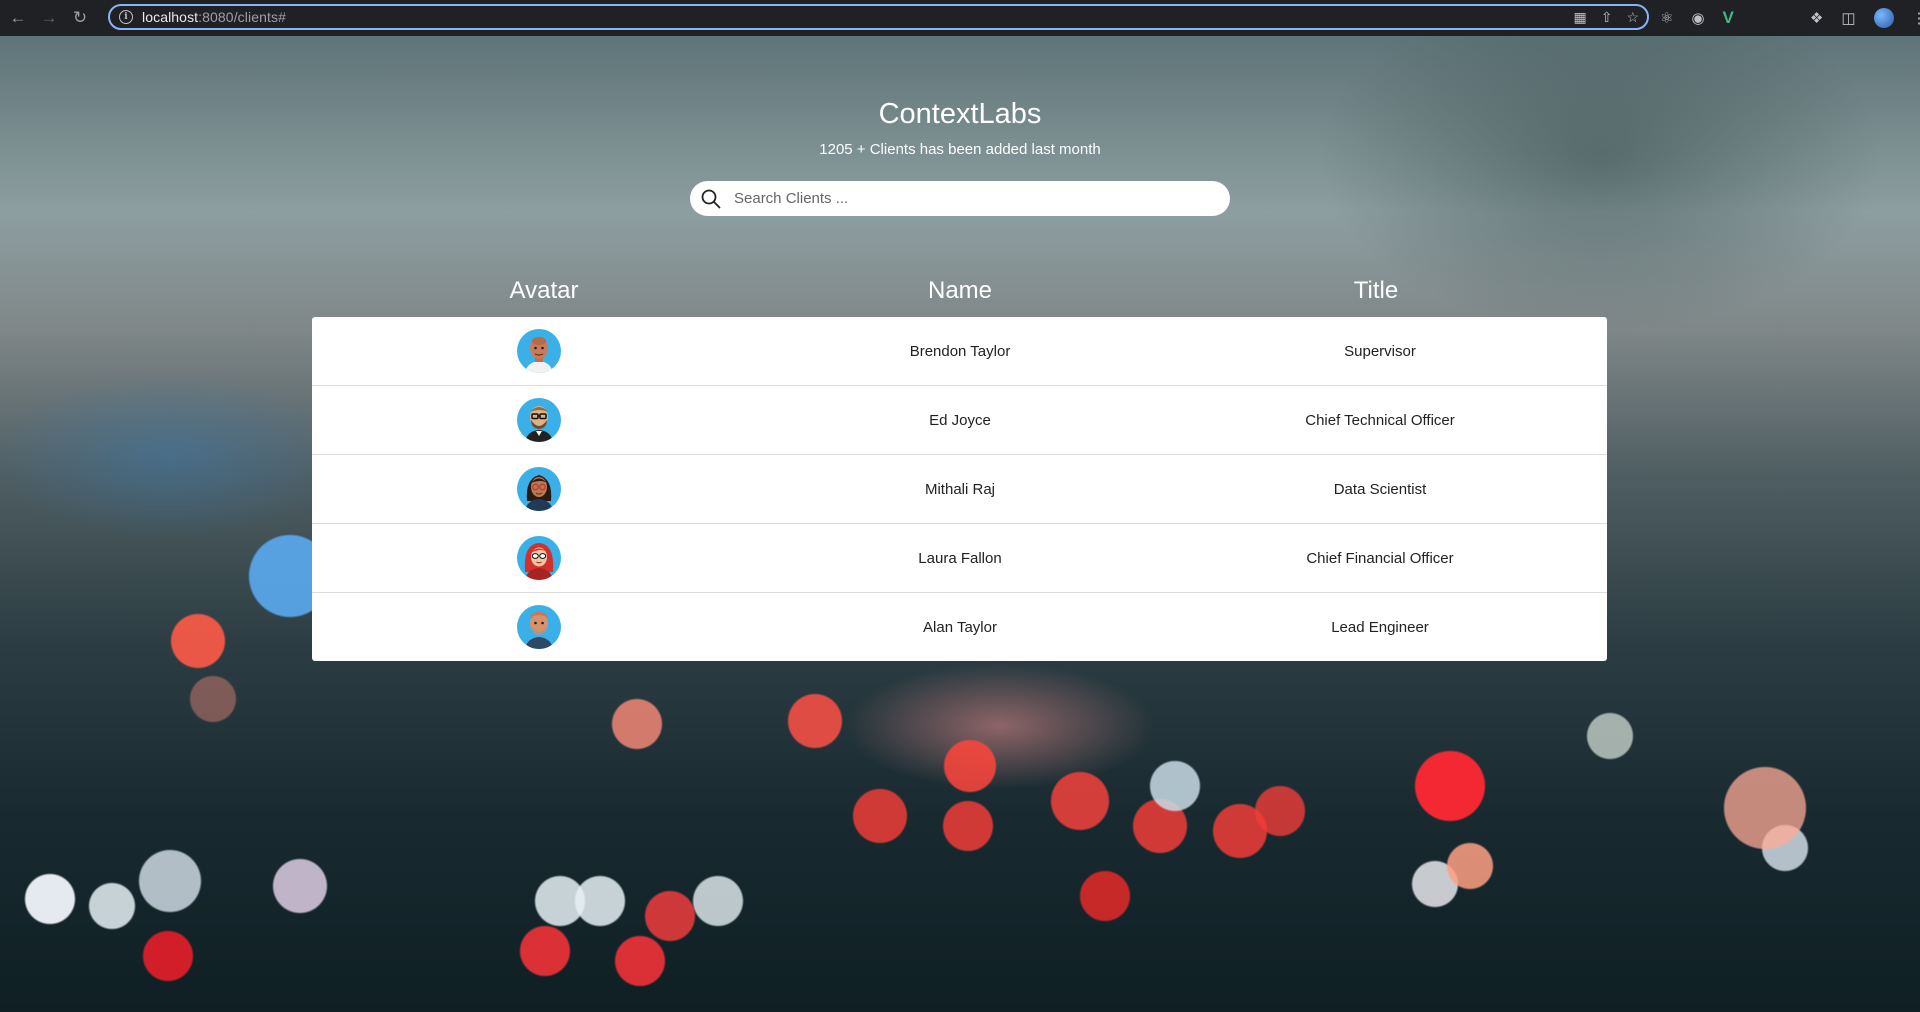  I want to click on client-name: Brendon Taylor, so click(960, 351).